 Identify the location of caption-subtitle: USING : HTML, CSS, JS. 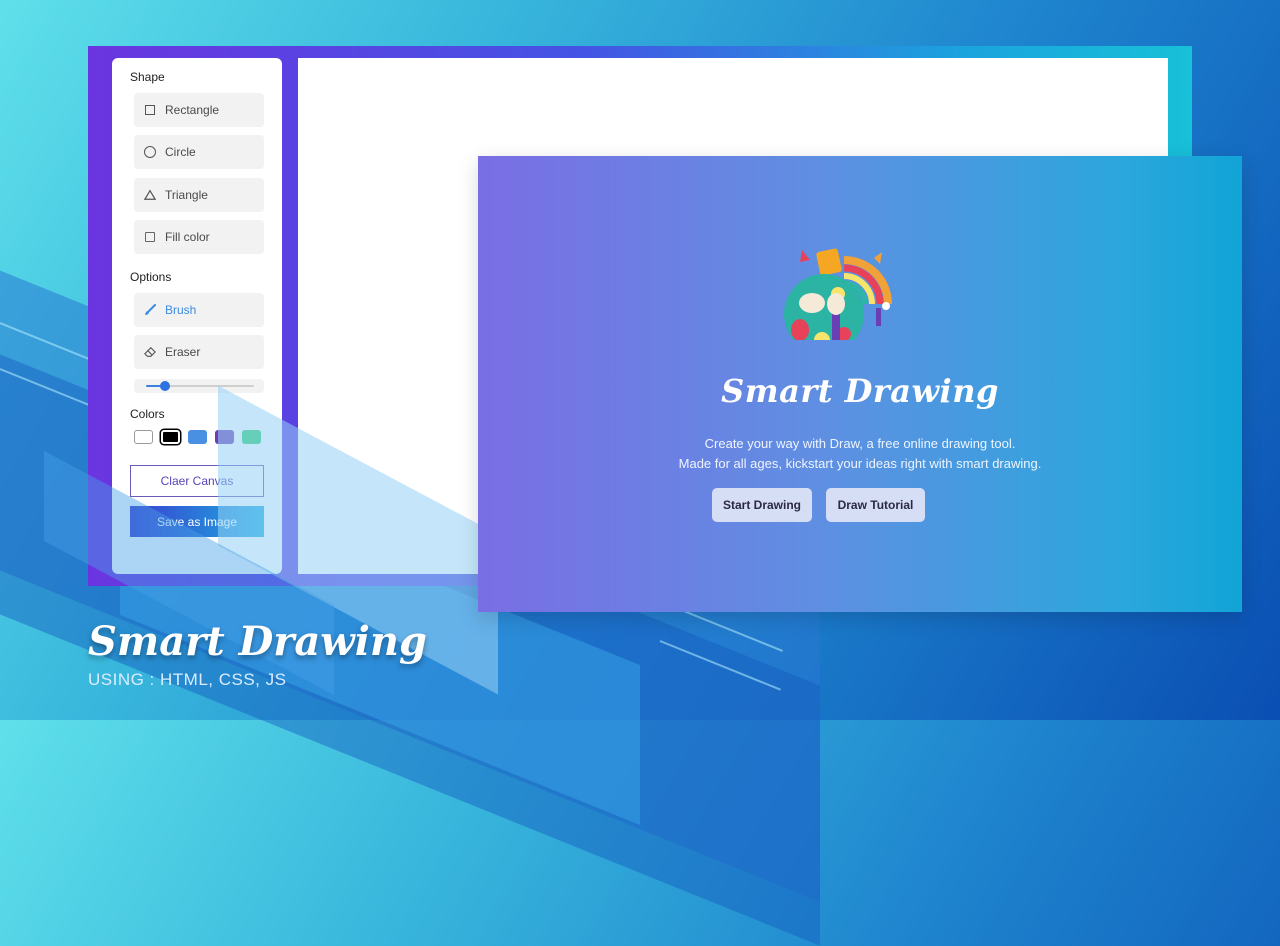
(187, 679).